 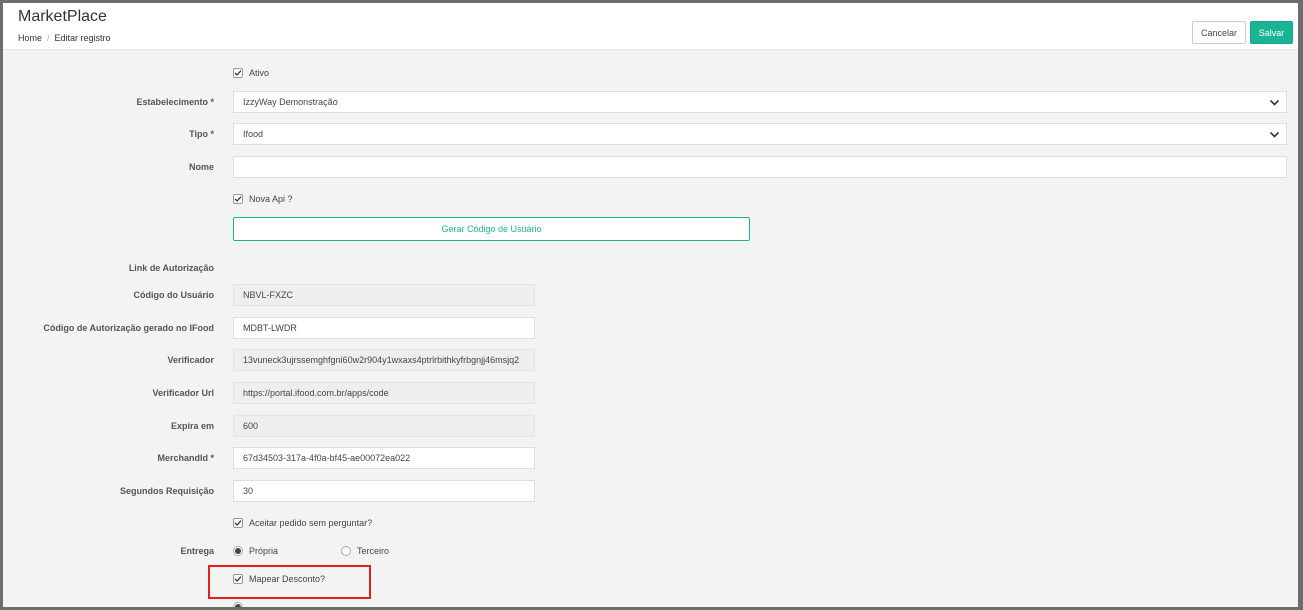 What do you see at coordinates (1219, 32) in the screenshot?
I see `cancel-button: Cancelar` at bounding box center [1219, 32].